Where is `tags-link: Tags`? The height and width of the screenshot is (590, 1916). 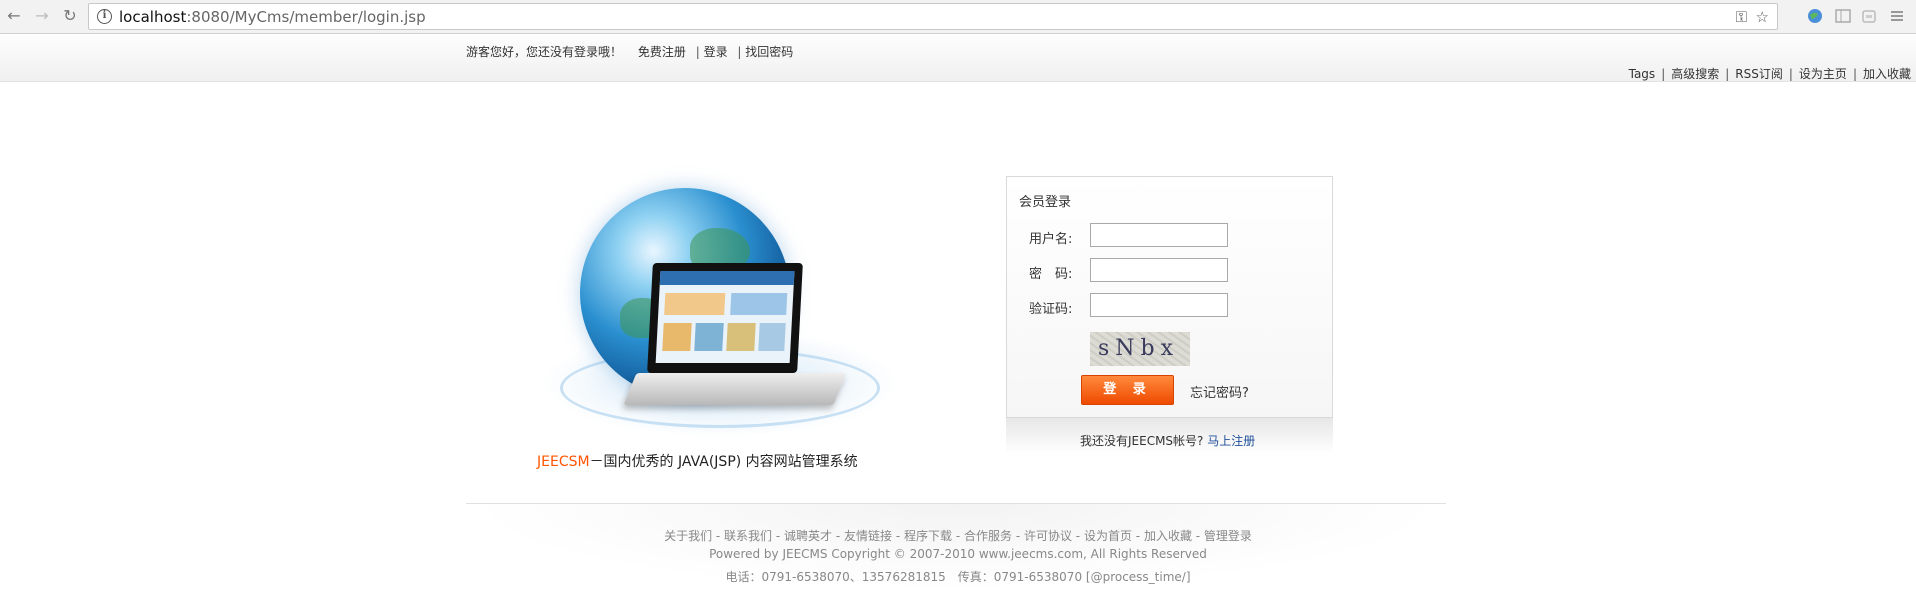
tags-link: Tags is located at coordinates (1642, 74).